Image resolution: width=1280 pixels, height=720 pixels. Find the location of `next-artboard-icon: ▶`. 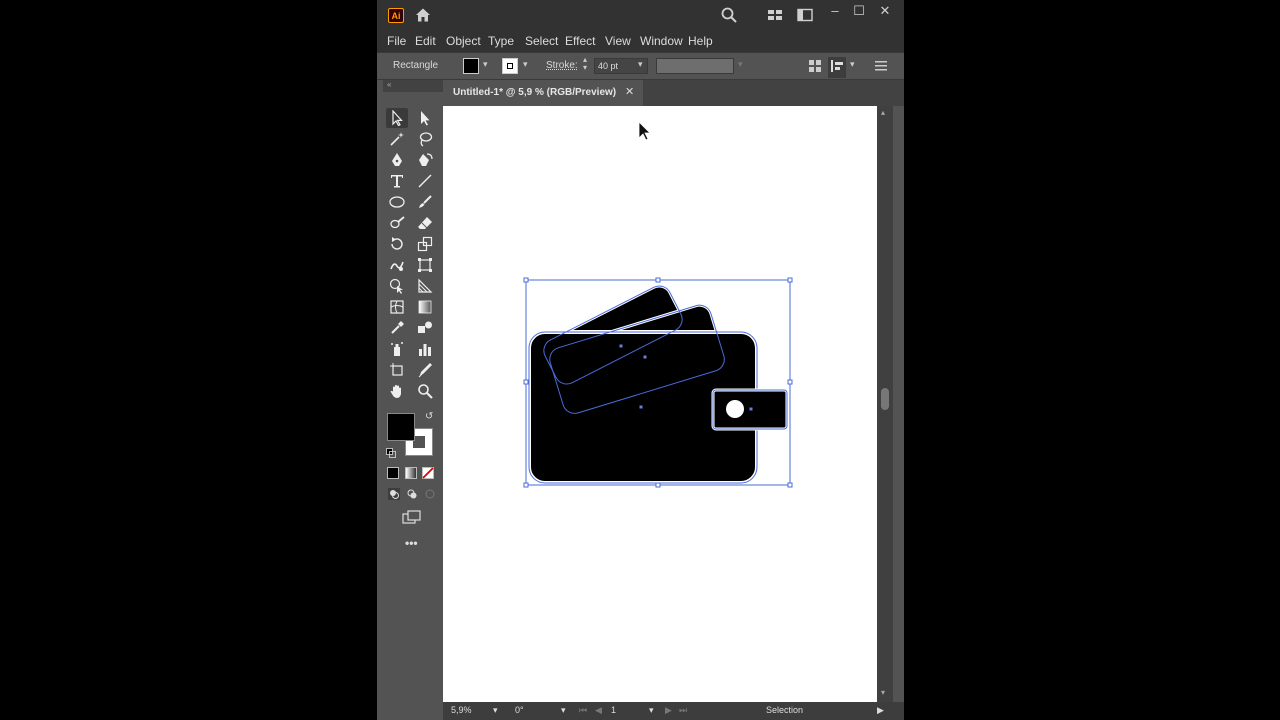

next-artboard-icon: ▶ is located at coordinates (668, 710).